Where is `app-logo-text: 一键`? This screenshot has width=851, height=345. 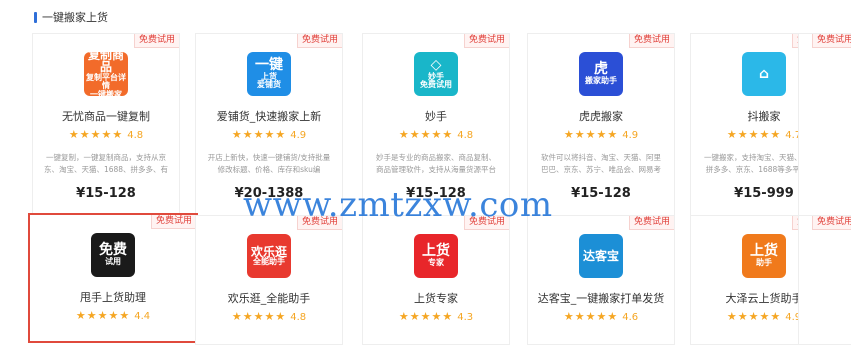 app-logo-text: 一键 is located at coordinates (269, 65).